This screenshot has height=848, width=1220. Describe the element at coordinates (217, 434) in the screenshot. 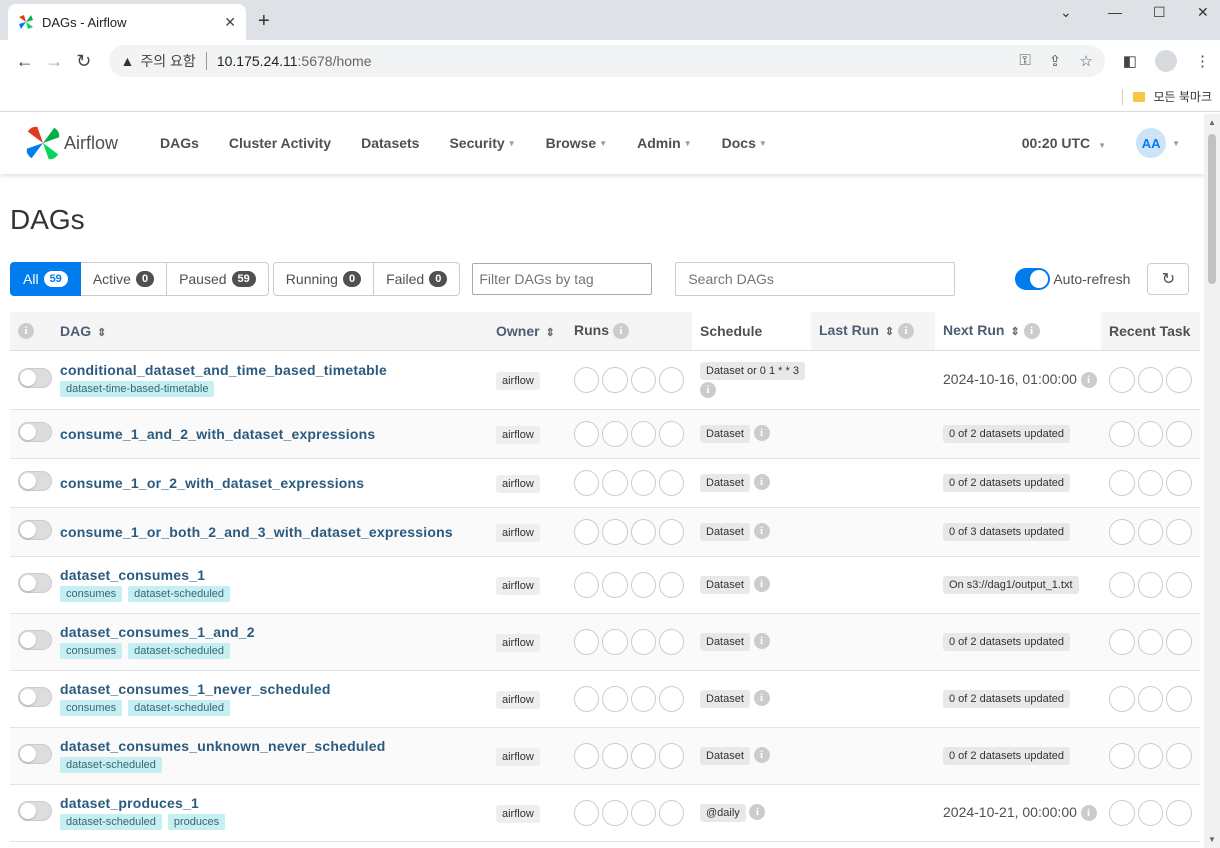

I see `dag-link: consume_1_and_2_with_dataset_expressions` at that location.